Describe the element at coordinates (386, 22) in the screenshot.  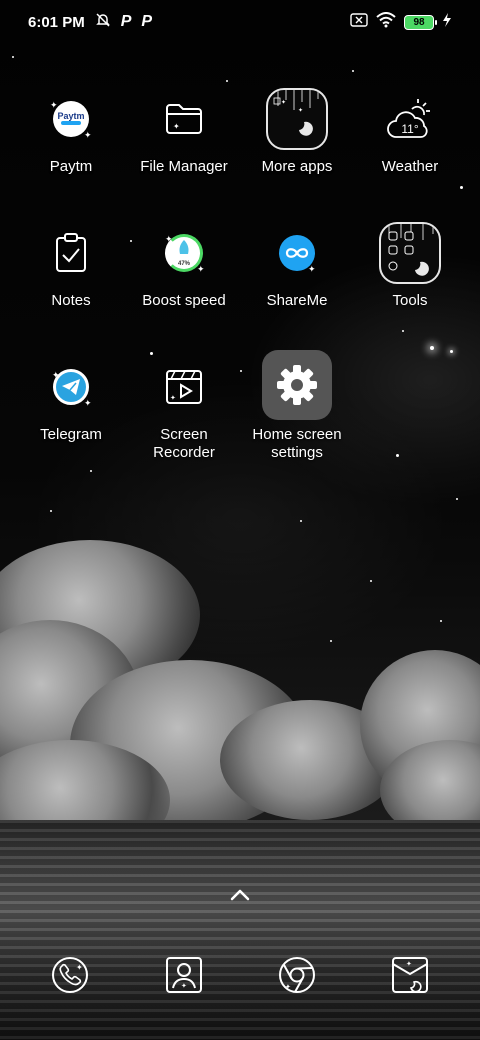
I see `wifi-icon` at that location.